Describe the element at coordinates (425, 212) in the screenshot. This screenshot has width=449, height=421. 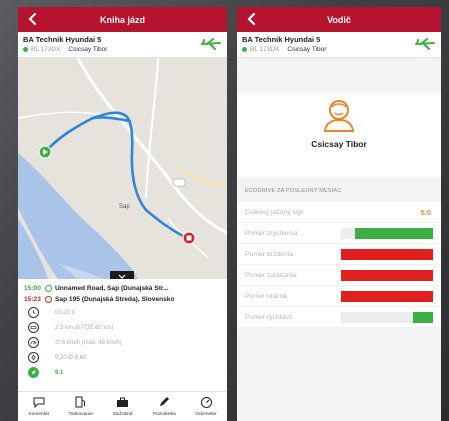
I see `overall-score: 5.0` at that location.